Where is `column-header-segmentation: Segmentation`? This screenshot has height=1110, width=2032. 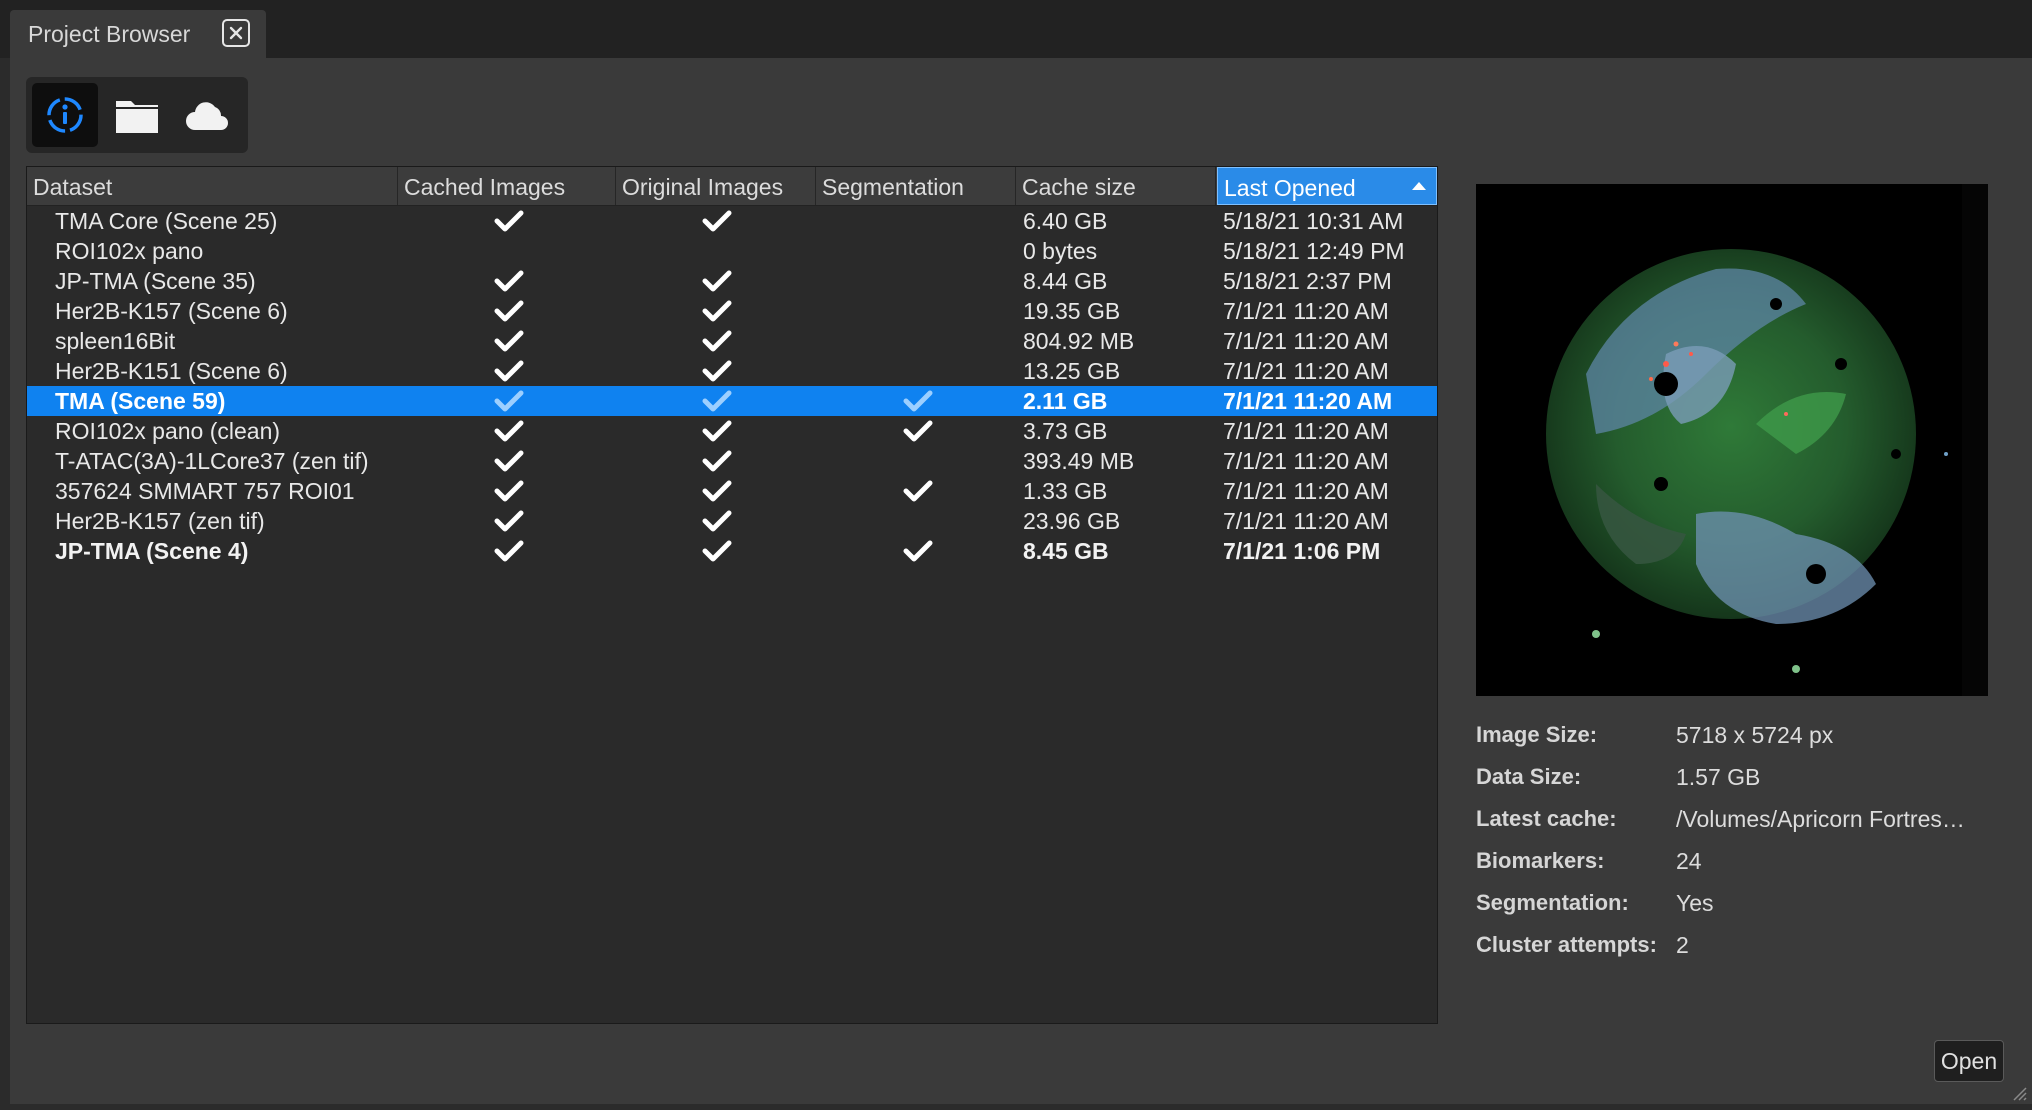 column-header-segmentation: Segmentation is located at coordinates (916, 186).